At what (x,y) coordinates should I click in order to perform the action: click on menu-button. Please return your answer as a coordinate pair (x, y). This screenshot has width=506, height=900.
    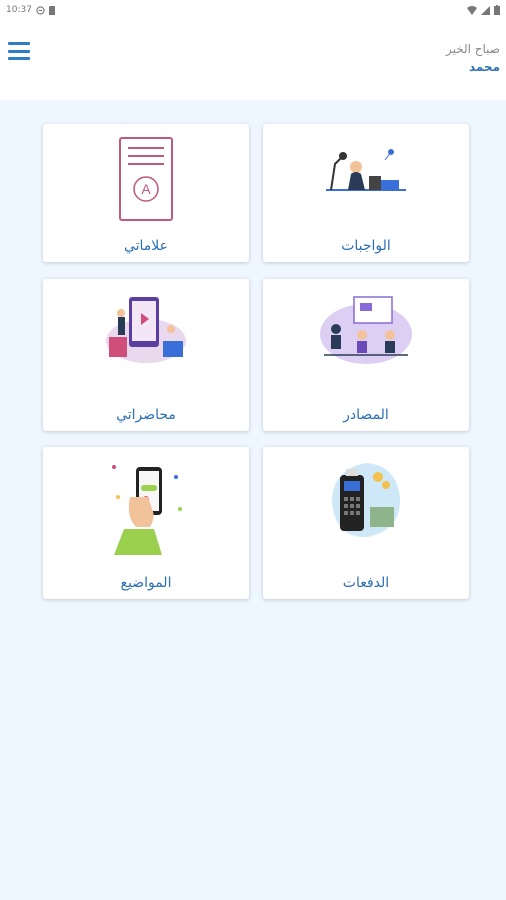
    Looking at the image, I should click on (19, 51).